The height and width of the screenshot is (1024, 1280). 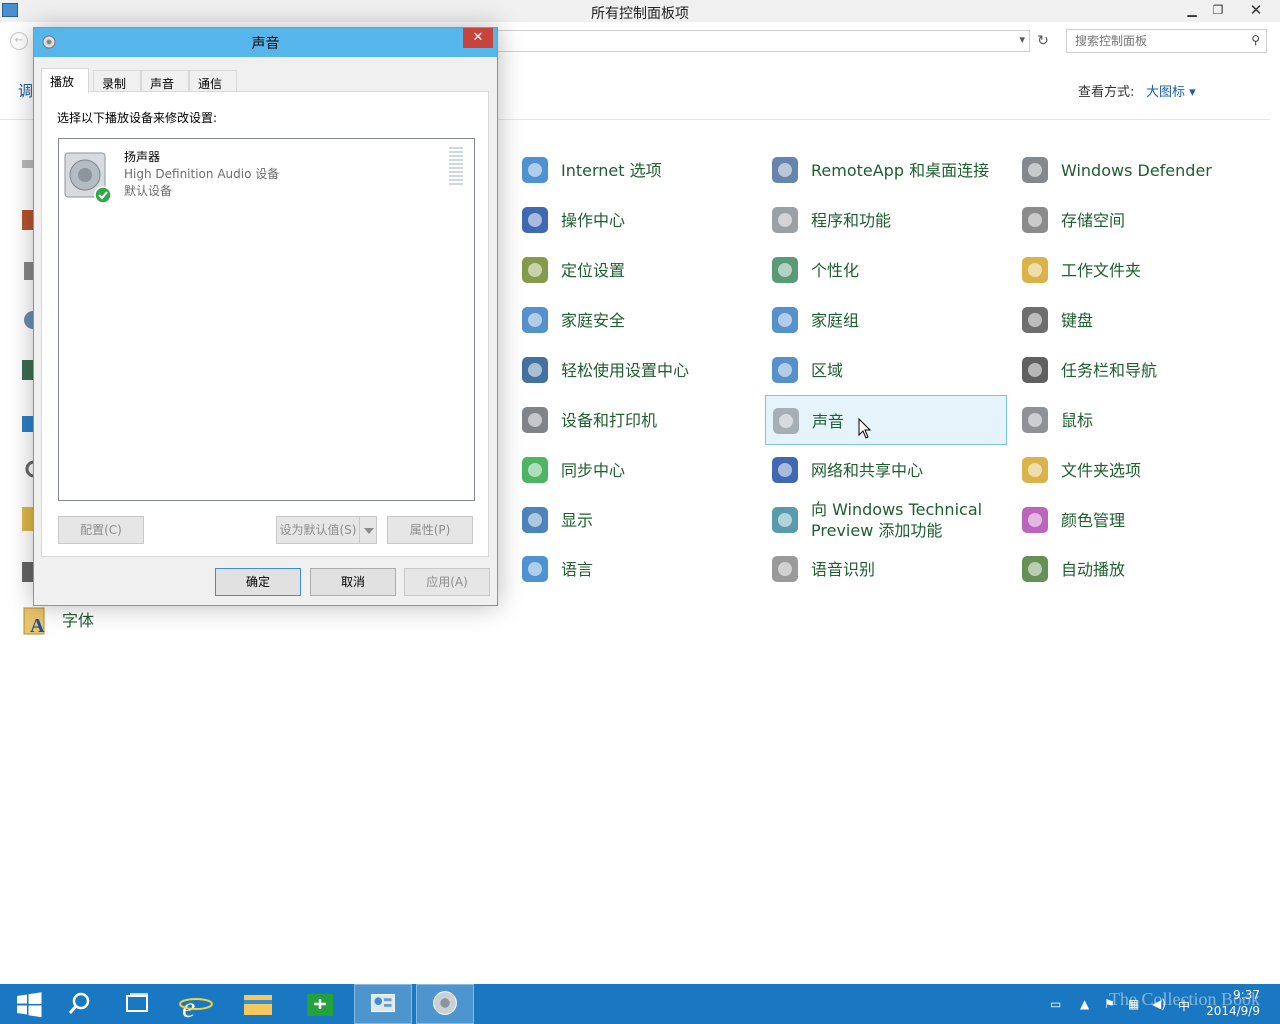 What do you see at coordinates (535, 370) in the screenshot?
I see `ease-of-access-icon` at bounding box center [535, 370].